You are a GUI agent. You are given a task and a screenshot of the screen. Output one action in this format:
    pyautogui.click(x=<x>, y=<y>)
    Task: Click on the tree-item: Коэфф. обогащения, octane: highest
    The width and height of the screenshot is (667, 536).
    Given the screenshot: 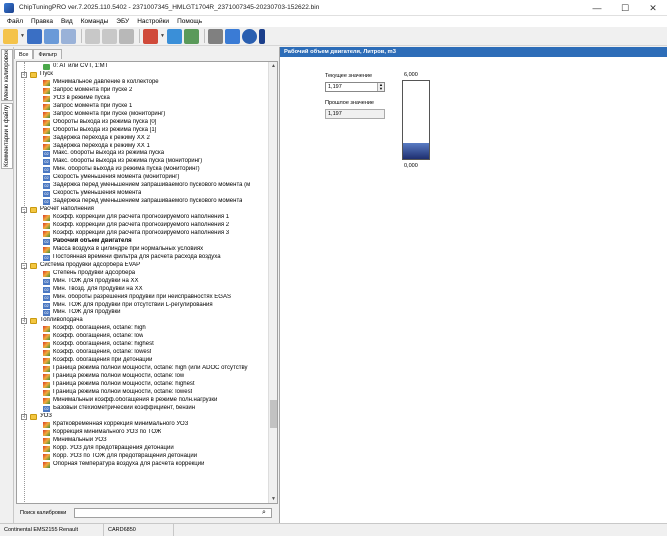 What is the action you would take?
    pyautogui.click(x=143, y=345)
    